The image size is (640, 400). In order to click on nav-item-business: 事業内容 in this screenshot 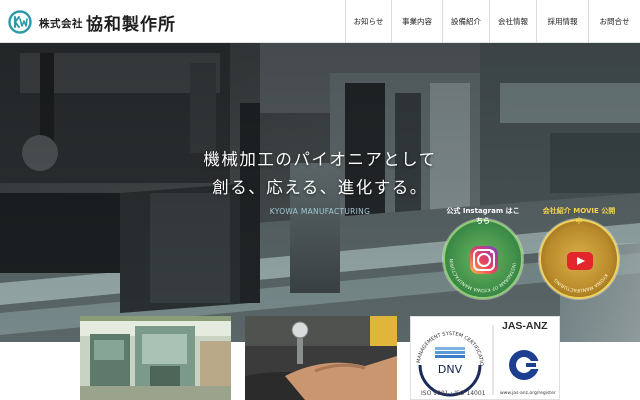, I will do `click(416, 21)`.